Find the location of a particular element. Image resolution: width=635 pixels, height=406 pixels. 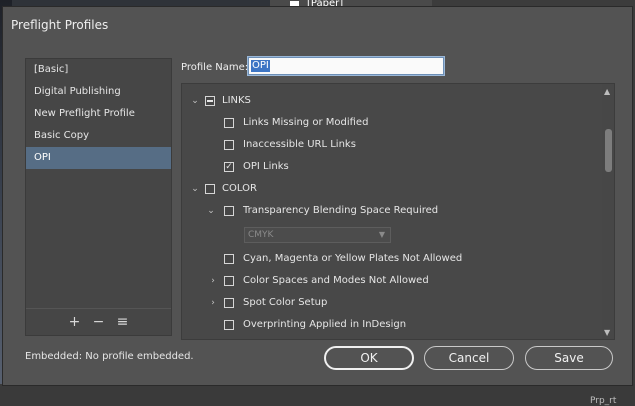

tree-row-color-spaces: › Color Spaces and Modes Not Allowed is located at coordinates (392, 281).